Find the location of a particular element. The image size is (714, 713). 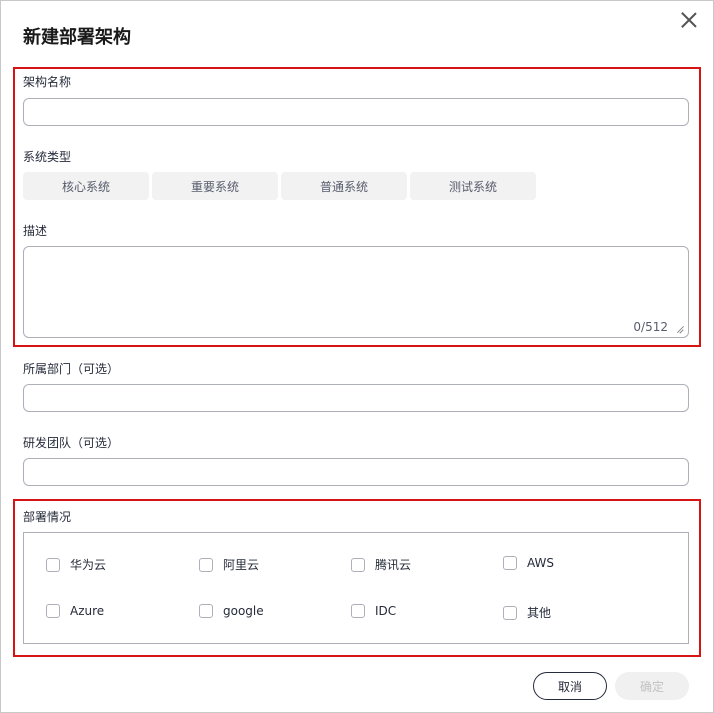

deploy-checkbox-google: google is located at coordinates (231, 611).